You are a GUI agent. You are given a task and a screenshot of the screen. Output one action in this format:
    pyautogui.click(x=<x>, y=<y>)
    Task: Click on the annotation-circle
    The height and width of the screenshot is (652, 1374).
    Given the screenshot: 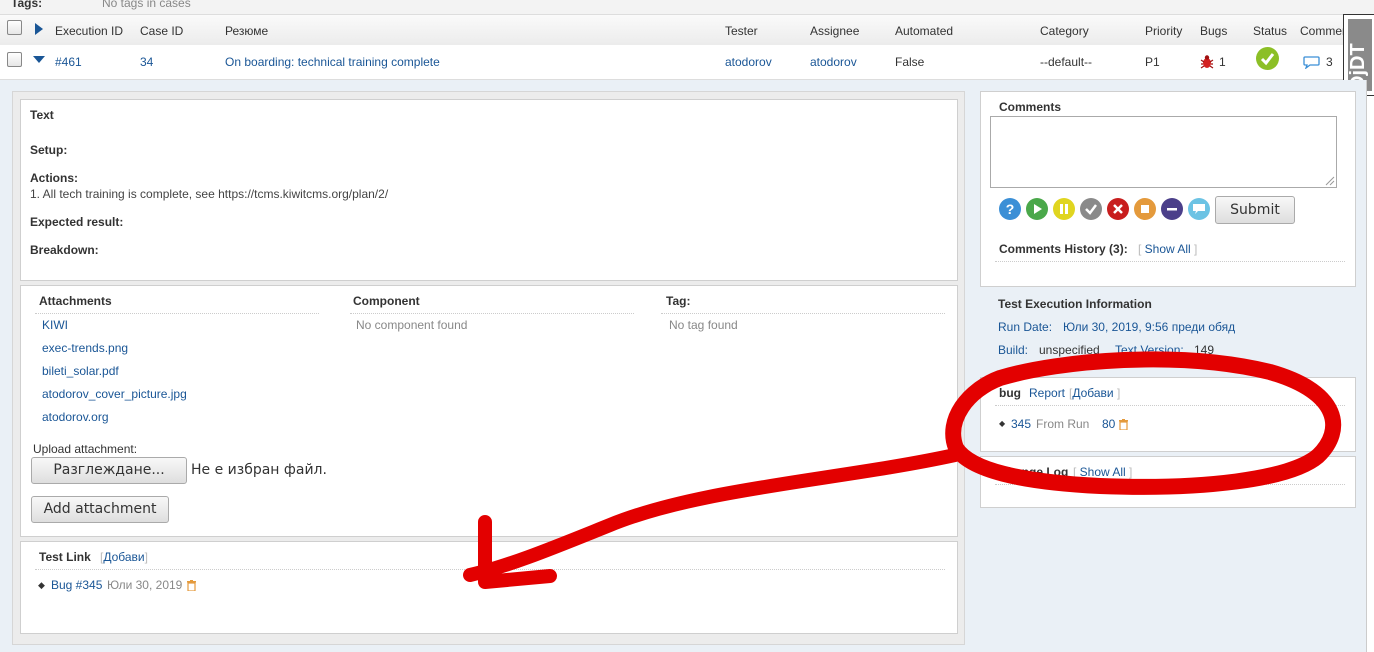 What is the action you would take?
    pyautogui.click(x=1143, y=423)
    